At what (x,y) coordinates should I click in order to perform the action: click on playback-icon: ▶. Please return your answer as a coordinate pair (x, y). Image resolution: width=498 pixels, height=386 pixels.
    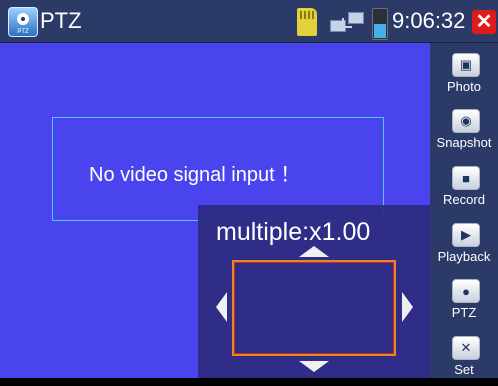
    Looking at the image, I should click on (466, 235).